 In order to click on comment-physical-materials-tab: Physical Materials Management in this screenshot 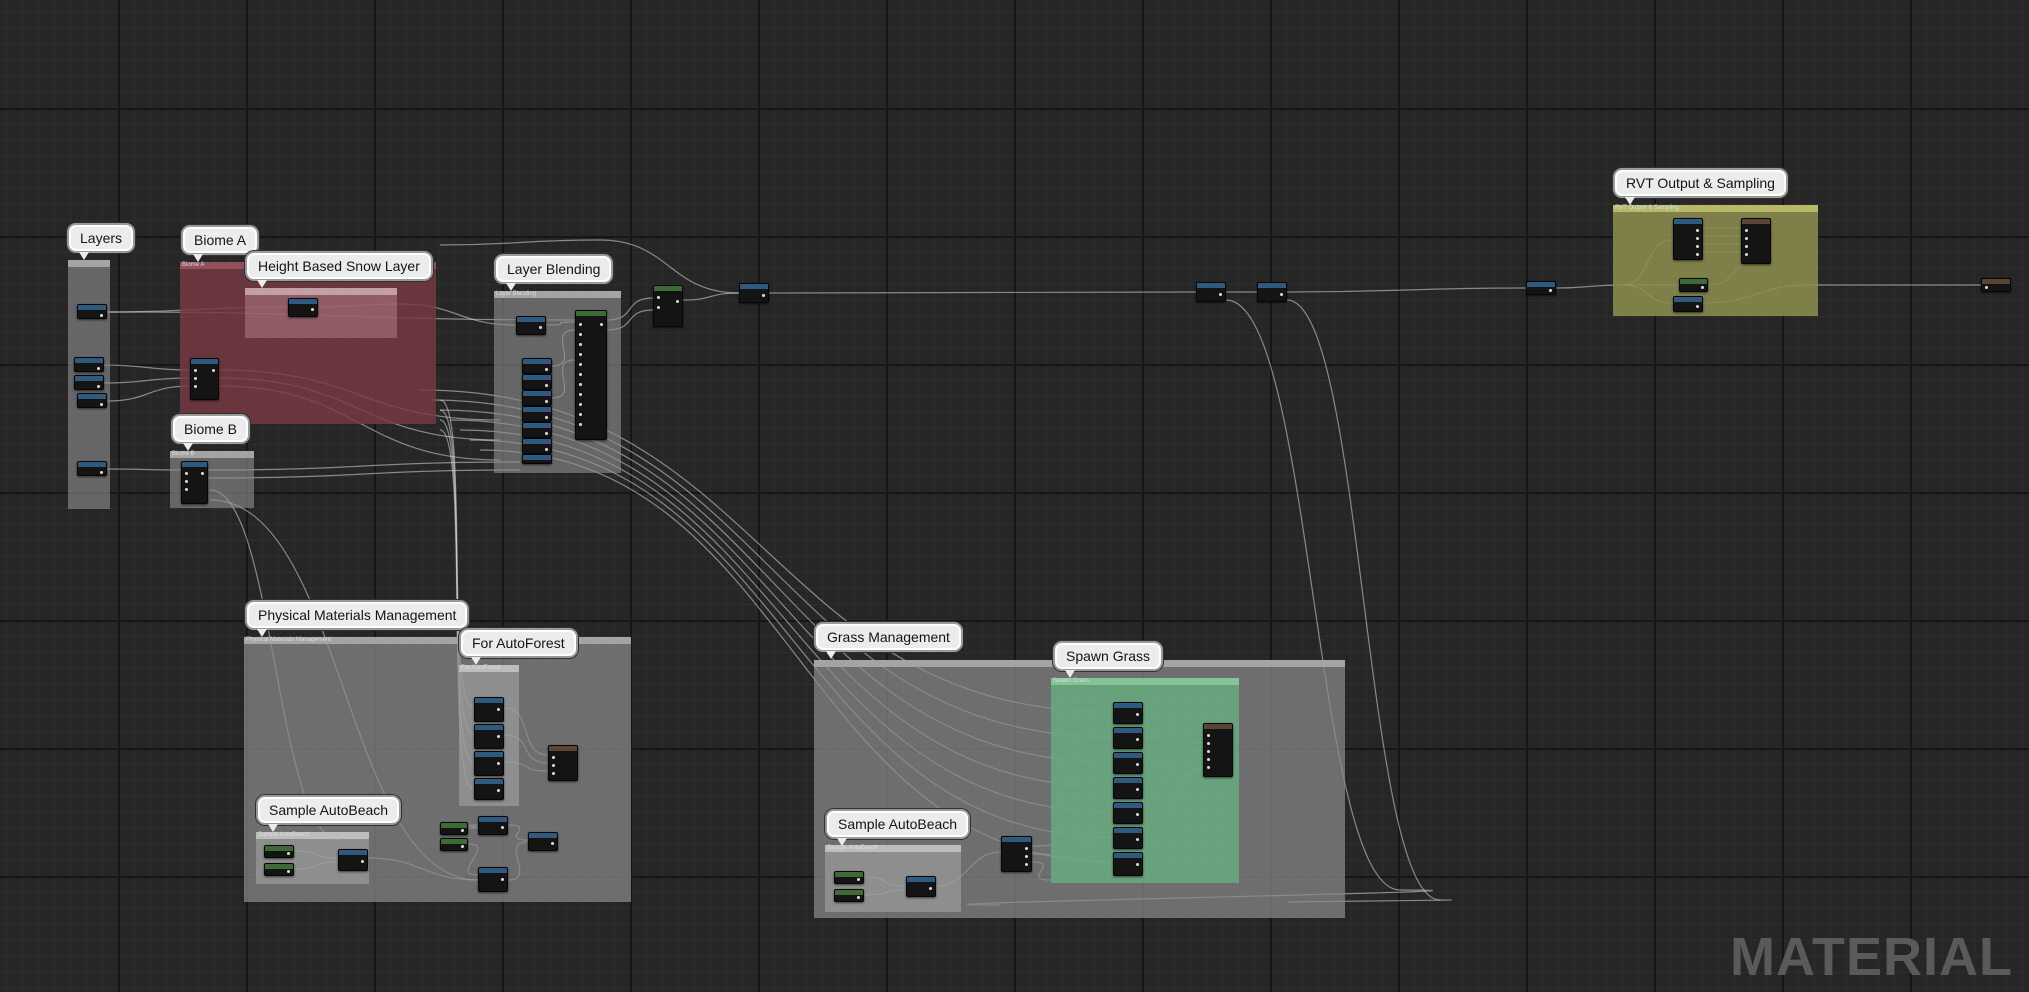, I will do `click(289, 640)`.